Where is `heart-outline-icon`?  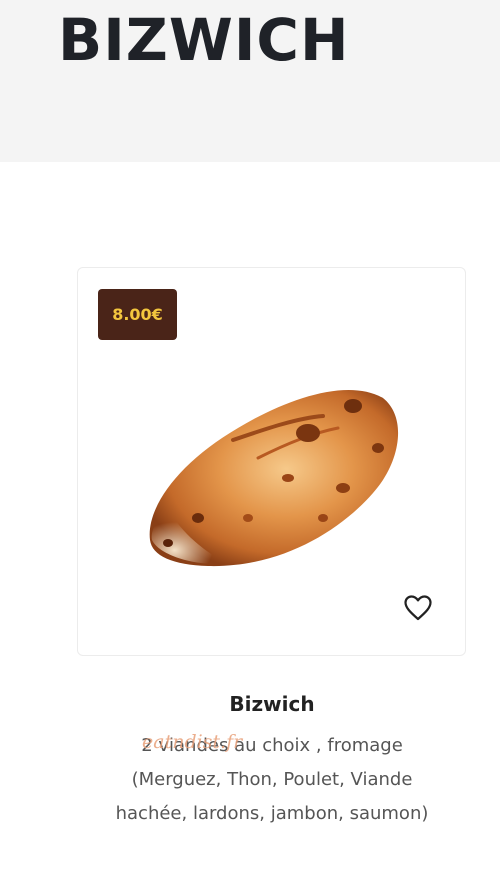
heart-outline-icon is located at coordinates (418, 608).